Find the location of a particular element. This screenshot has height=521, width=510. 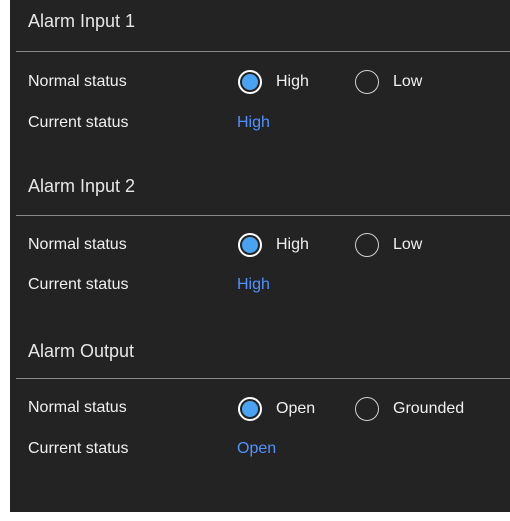

alarm-input-2-high-radio: High is located at coordinates (273, 245).